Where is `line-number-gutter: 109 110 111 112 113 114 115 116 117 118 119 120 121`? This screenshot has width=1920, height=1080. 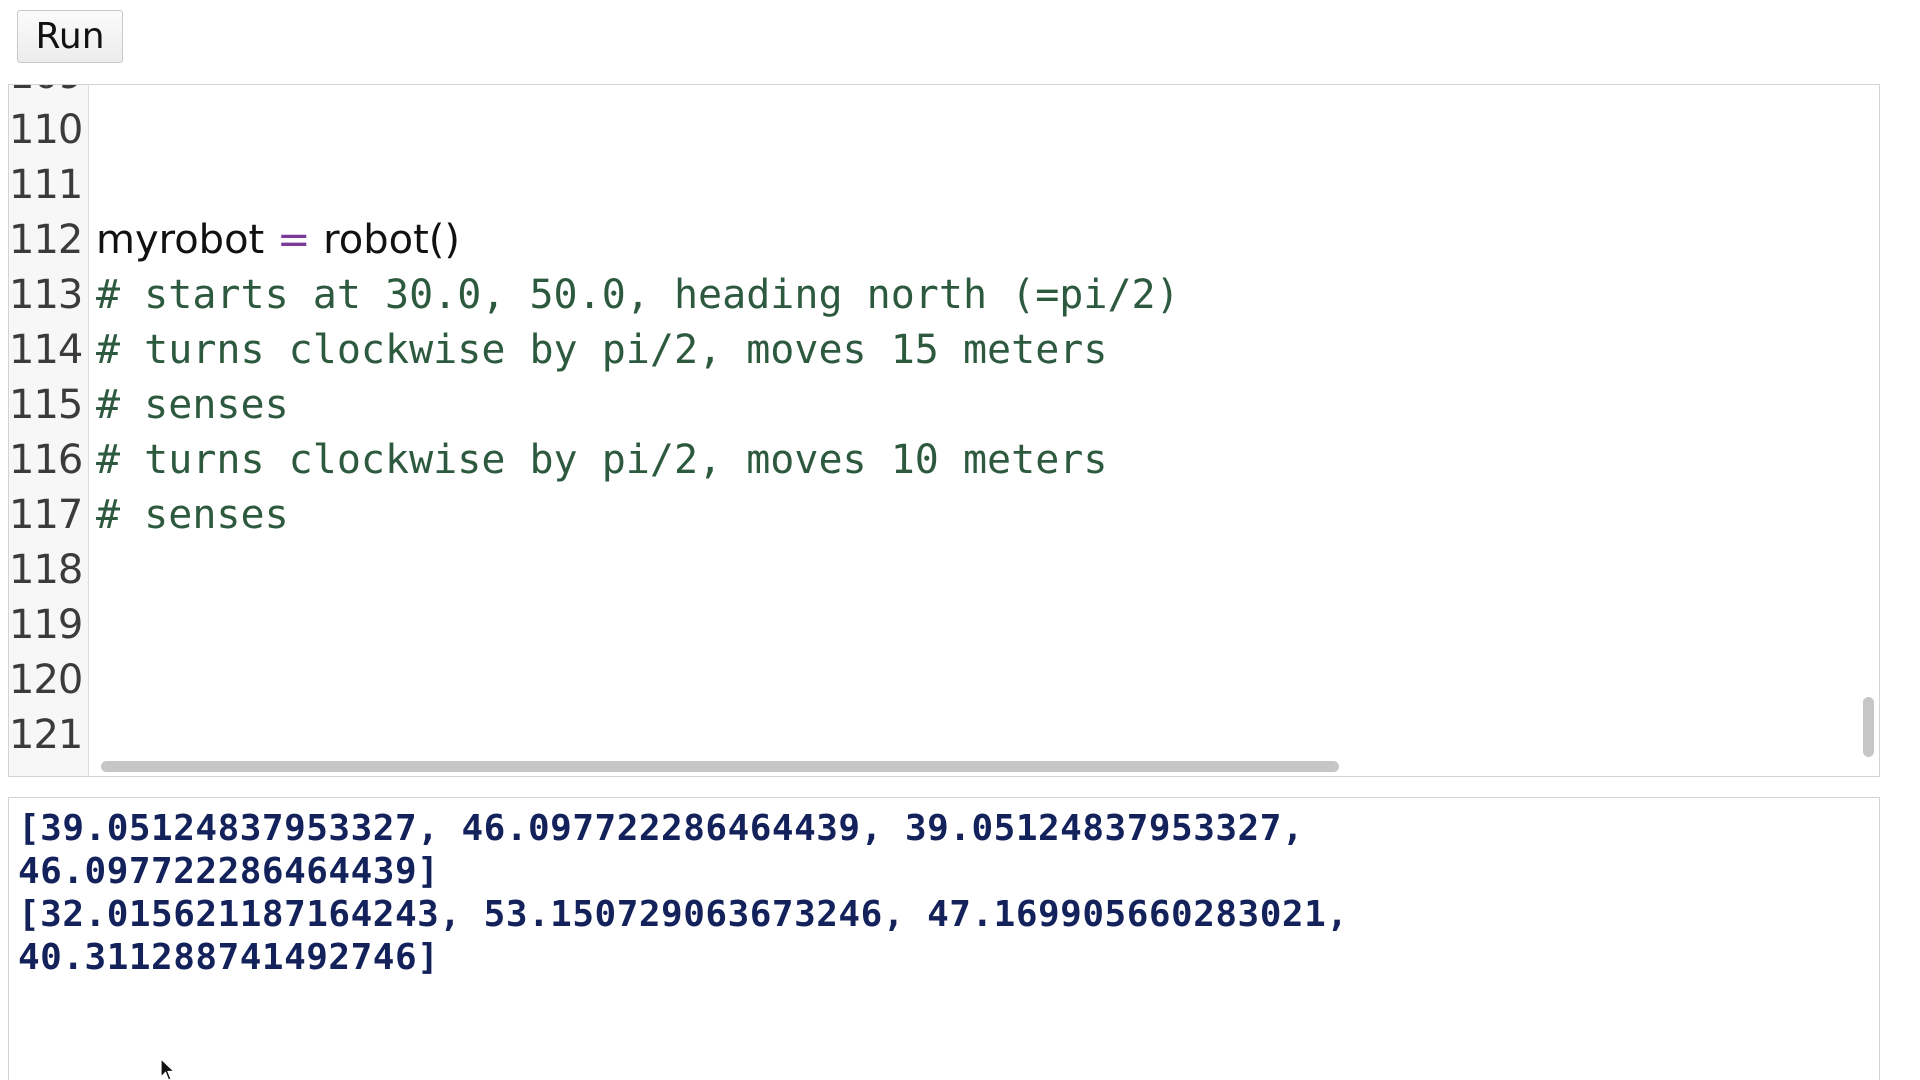
line-number-gutter: 109 110 111 112 113 114 115 116 117 118 119 120 121 is located at coordinates (49, 430).